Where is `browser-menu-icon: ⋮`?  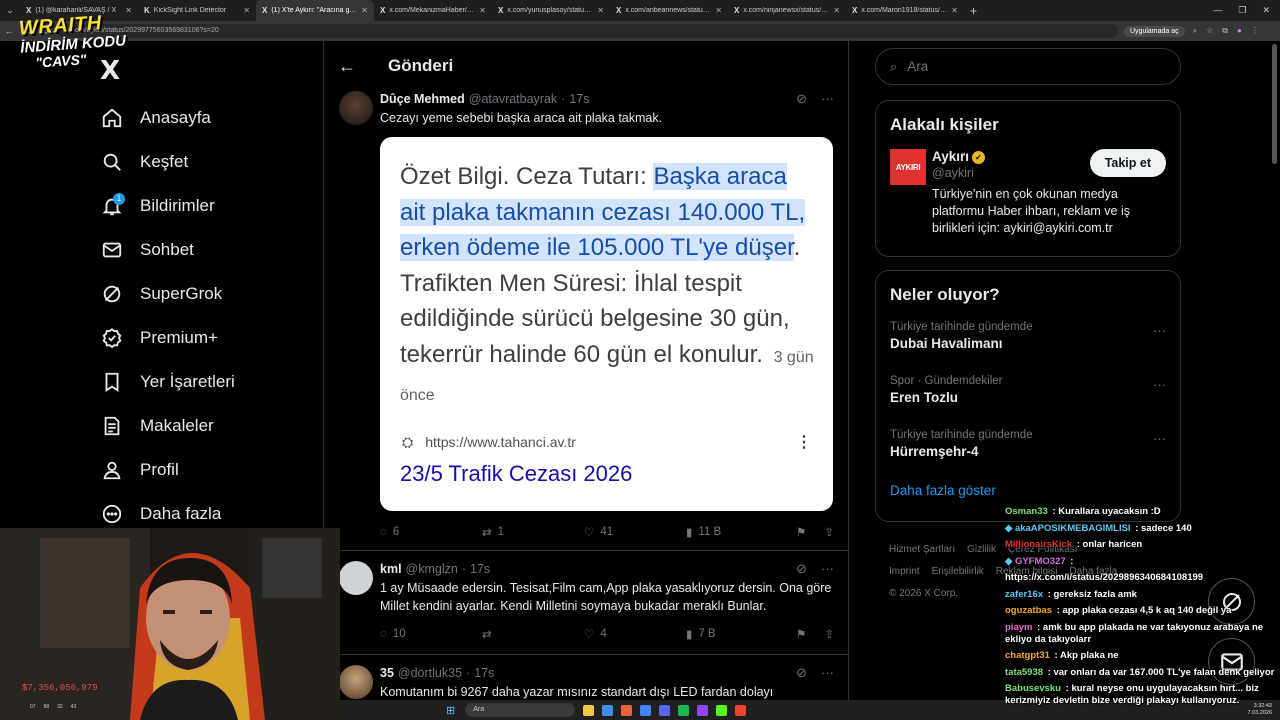 browser-menu-icon: ⋮ is located at coordinates (1255, 31).